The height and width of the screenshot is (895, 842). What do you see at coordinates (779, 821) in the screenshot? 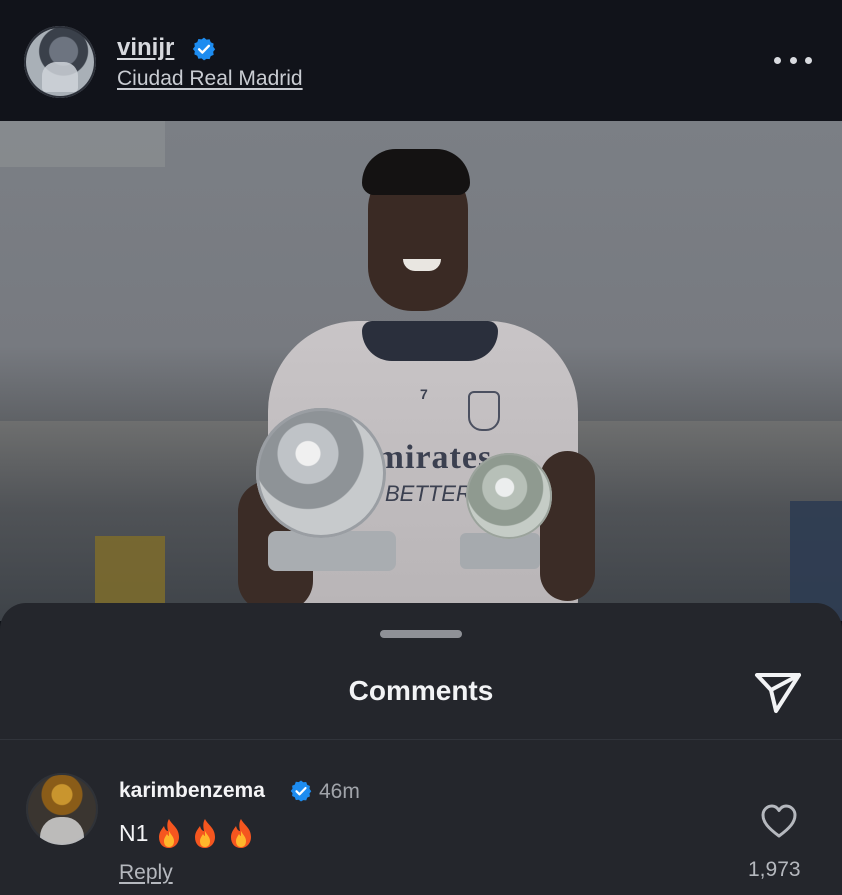
I see `heart-icon` at bounding box center [779, 821].